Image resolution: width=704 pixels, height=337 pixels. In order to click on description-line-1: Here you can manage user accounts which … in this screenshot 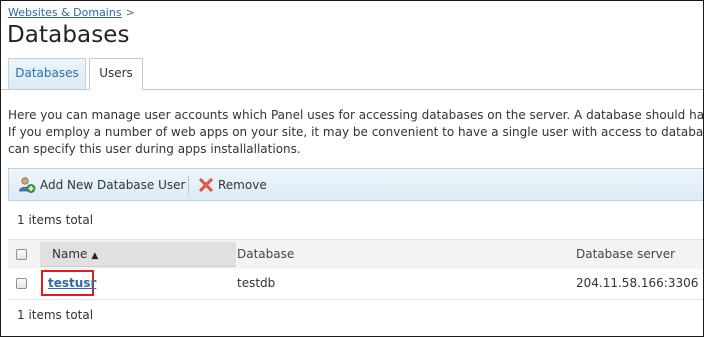, I will do `click(356, 115)`.